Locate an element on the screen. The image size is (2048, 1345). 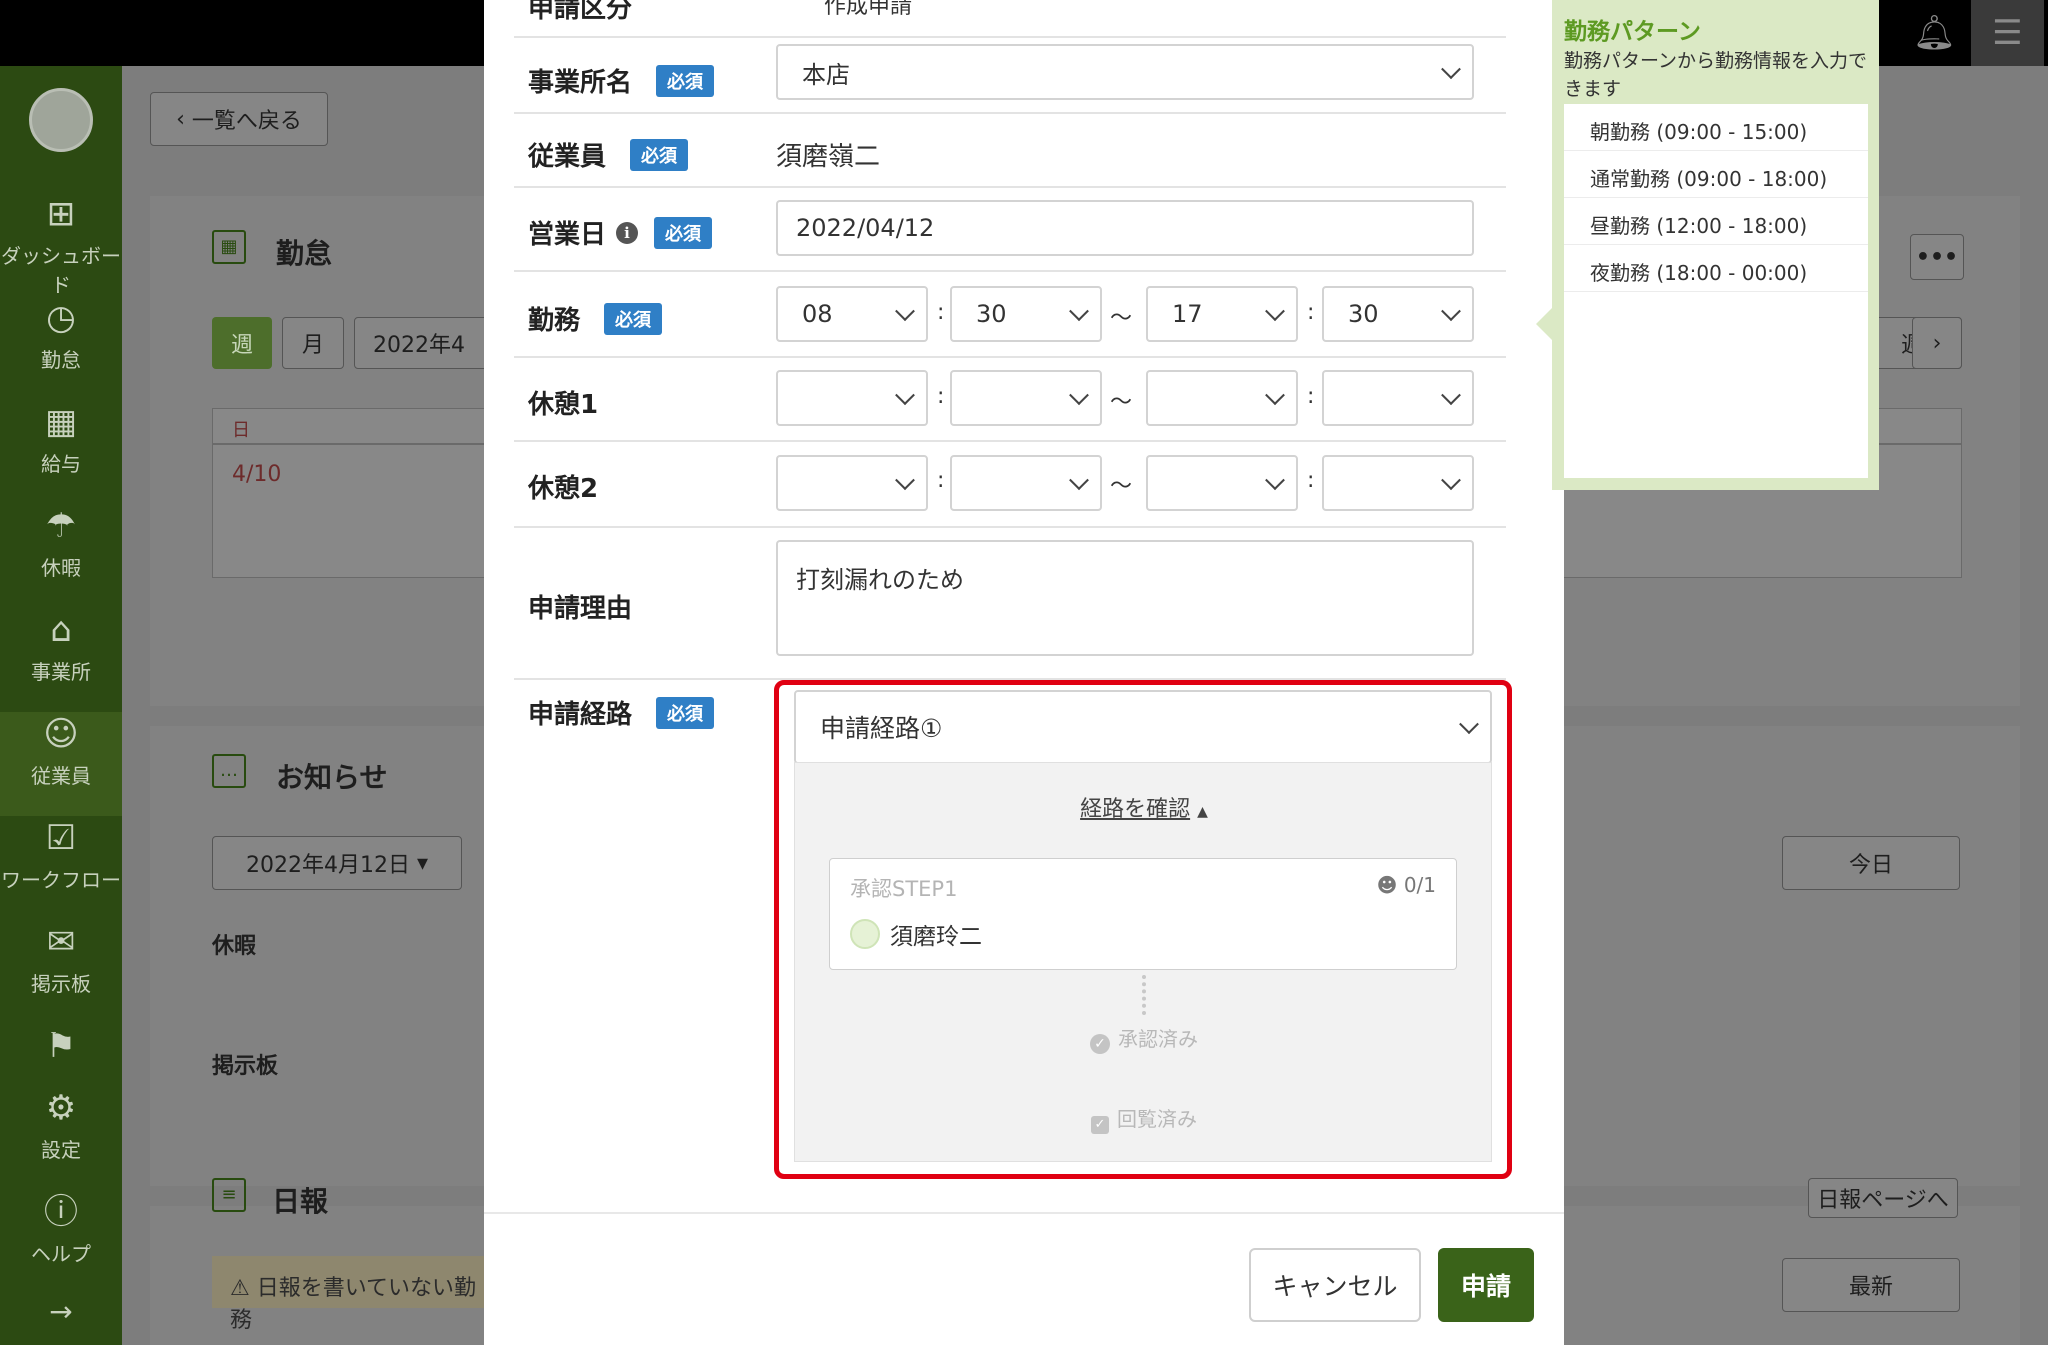
clock-icon: ◷ is located at coordinates (61, 318).